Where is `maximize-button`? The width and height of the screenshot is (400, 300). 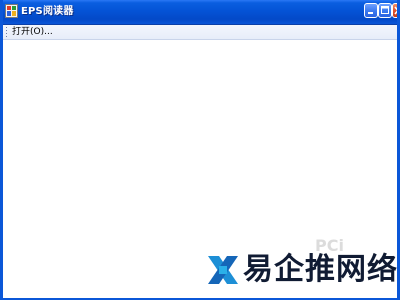
maximize-button is located at coordinates (385, 10).